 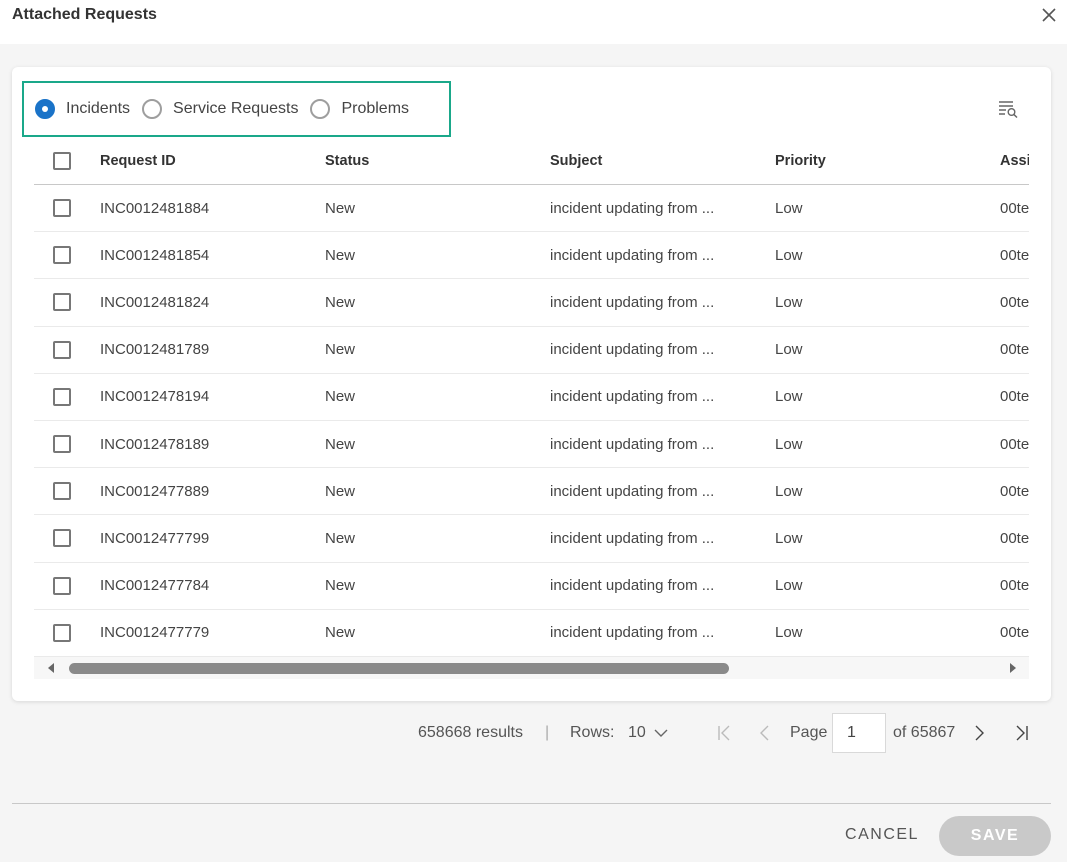 I want to click on column-header-request-id: Request ID, so click(x=210, y=160).